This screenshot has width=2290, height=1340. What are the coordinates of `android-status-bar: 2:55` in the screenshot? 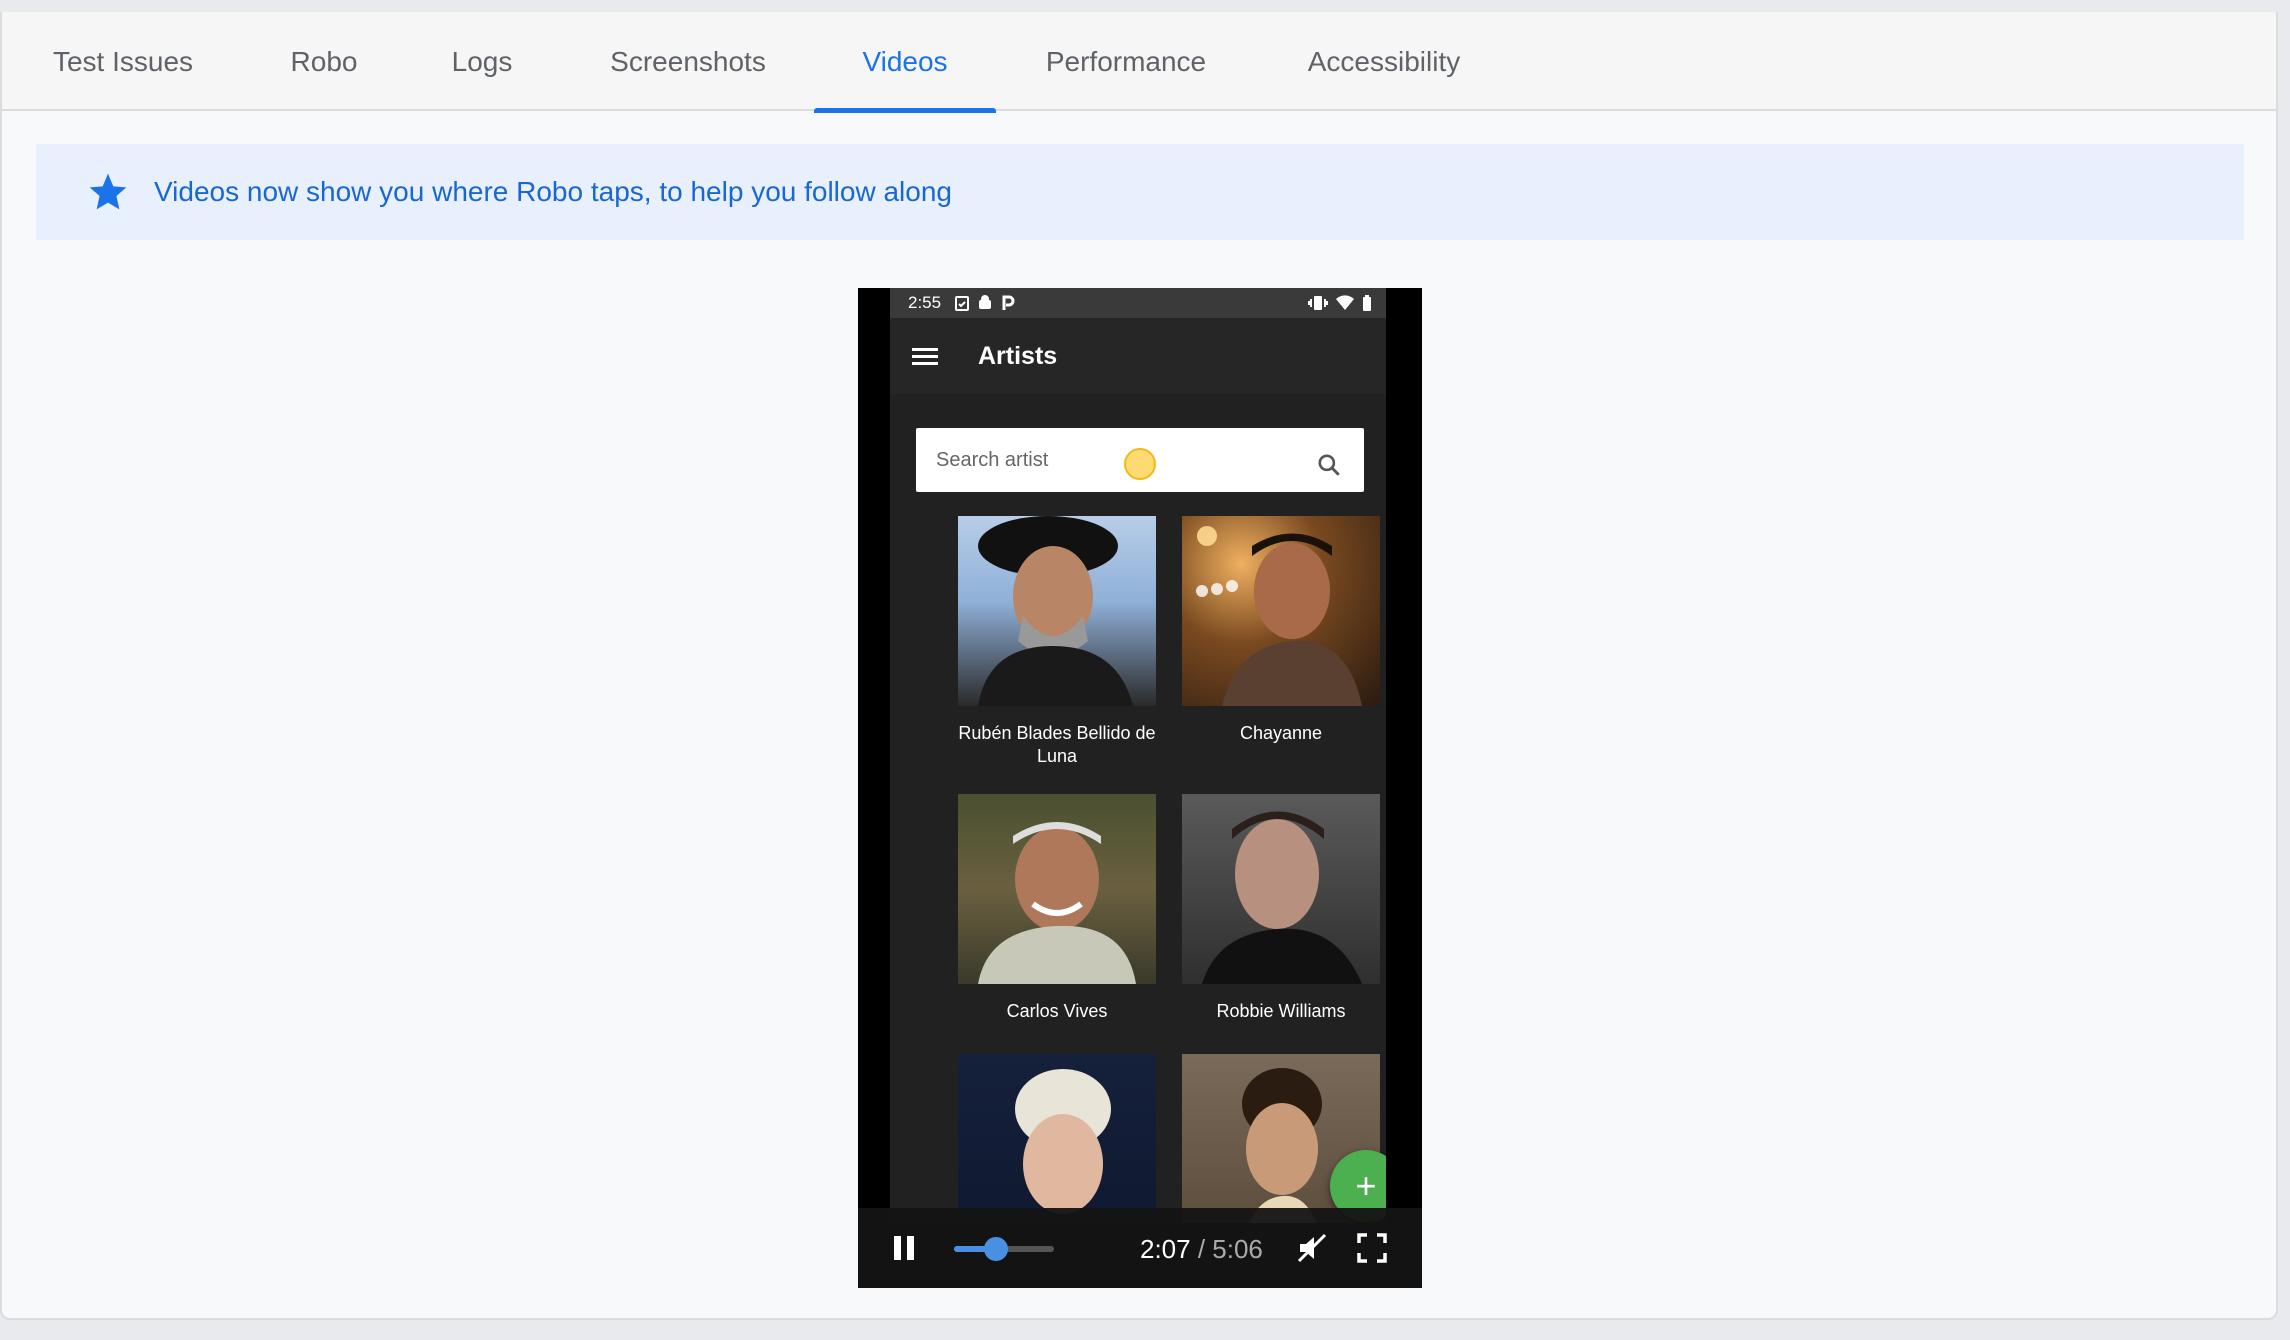 It's located at (1138, 303).